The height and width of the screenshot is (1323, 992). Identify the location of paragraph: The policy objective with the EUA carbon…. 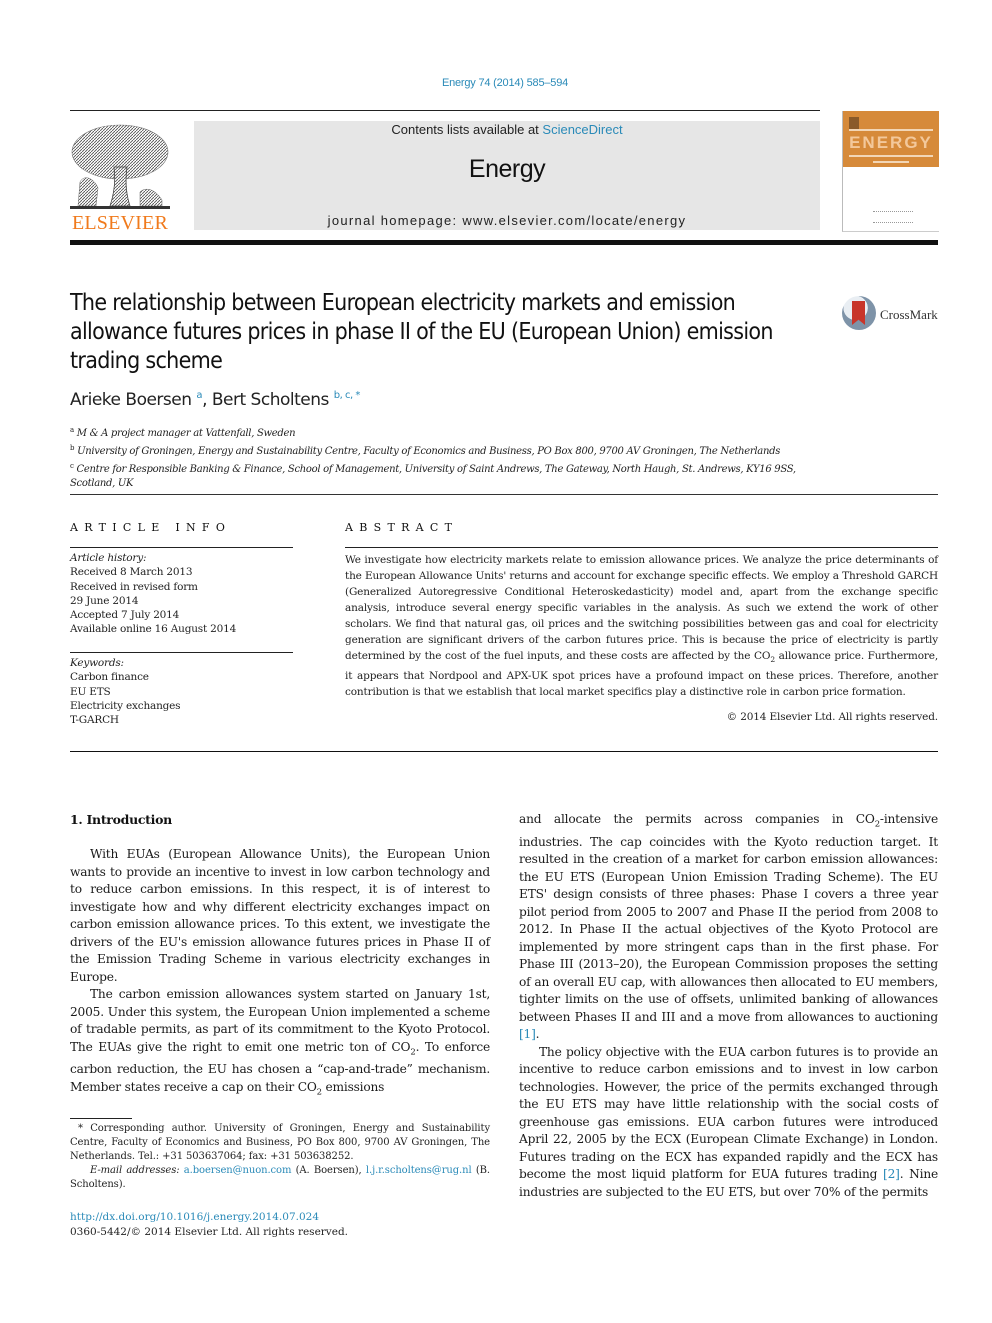
(729, 1121).